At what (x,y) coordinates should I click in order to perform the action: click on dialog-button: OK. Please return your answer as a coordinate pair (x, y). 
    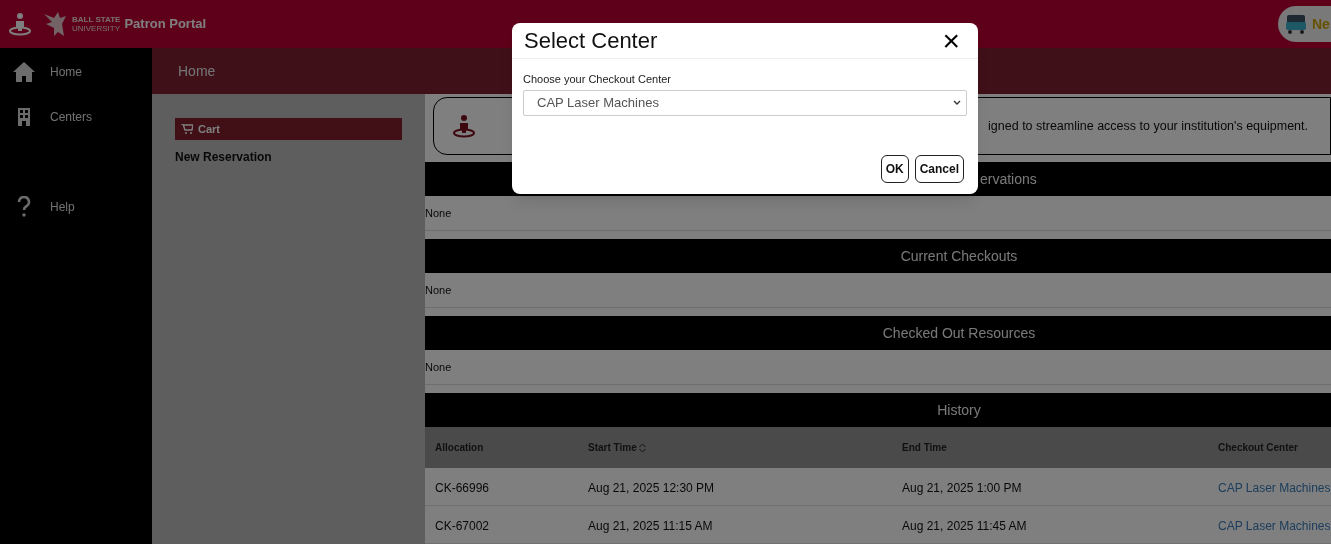
    Looking at the image, I should click on (894, 168).